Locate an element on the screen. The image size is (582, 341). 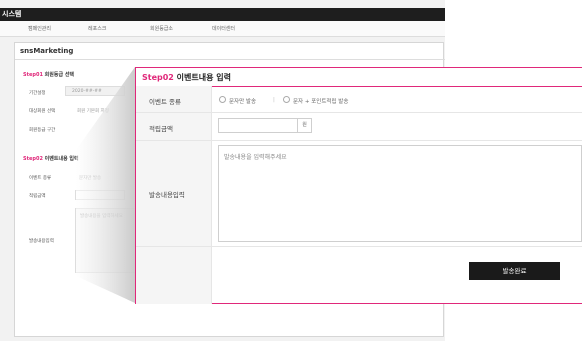
bg-target-option: 회원 기본회 지정 is located at coordinates (93, 111).